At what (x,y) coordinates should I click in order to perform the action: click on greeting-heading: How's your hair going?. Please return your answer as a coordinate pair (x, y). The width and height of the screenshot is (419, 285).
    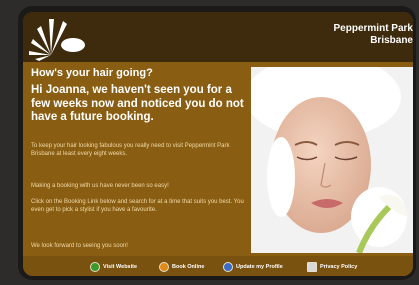
    Looking at the image, I should click on (92, 73).